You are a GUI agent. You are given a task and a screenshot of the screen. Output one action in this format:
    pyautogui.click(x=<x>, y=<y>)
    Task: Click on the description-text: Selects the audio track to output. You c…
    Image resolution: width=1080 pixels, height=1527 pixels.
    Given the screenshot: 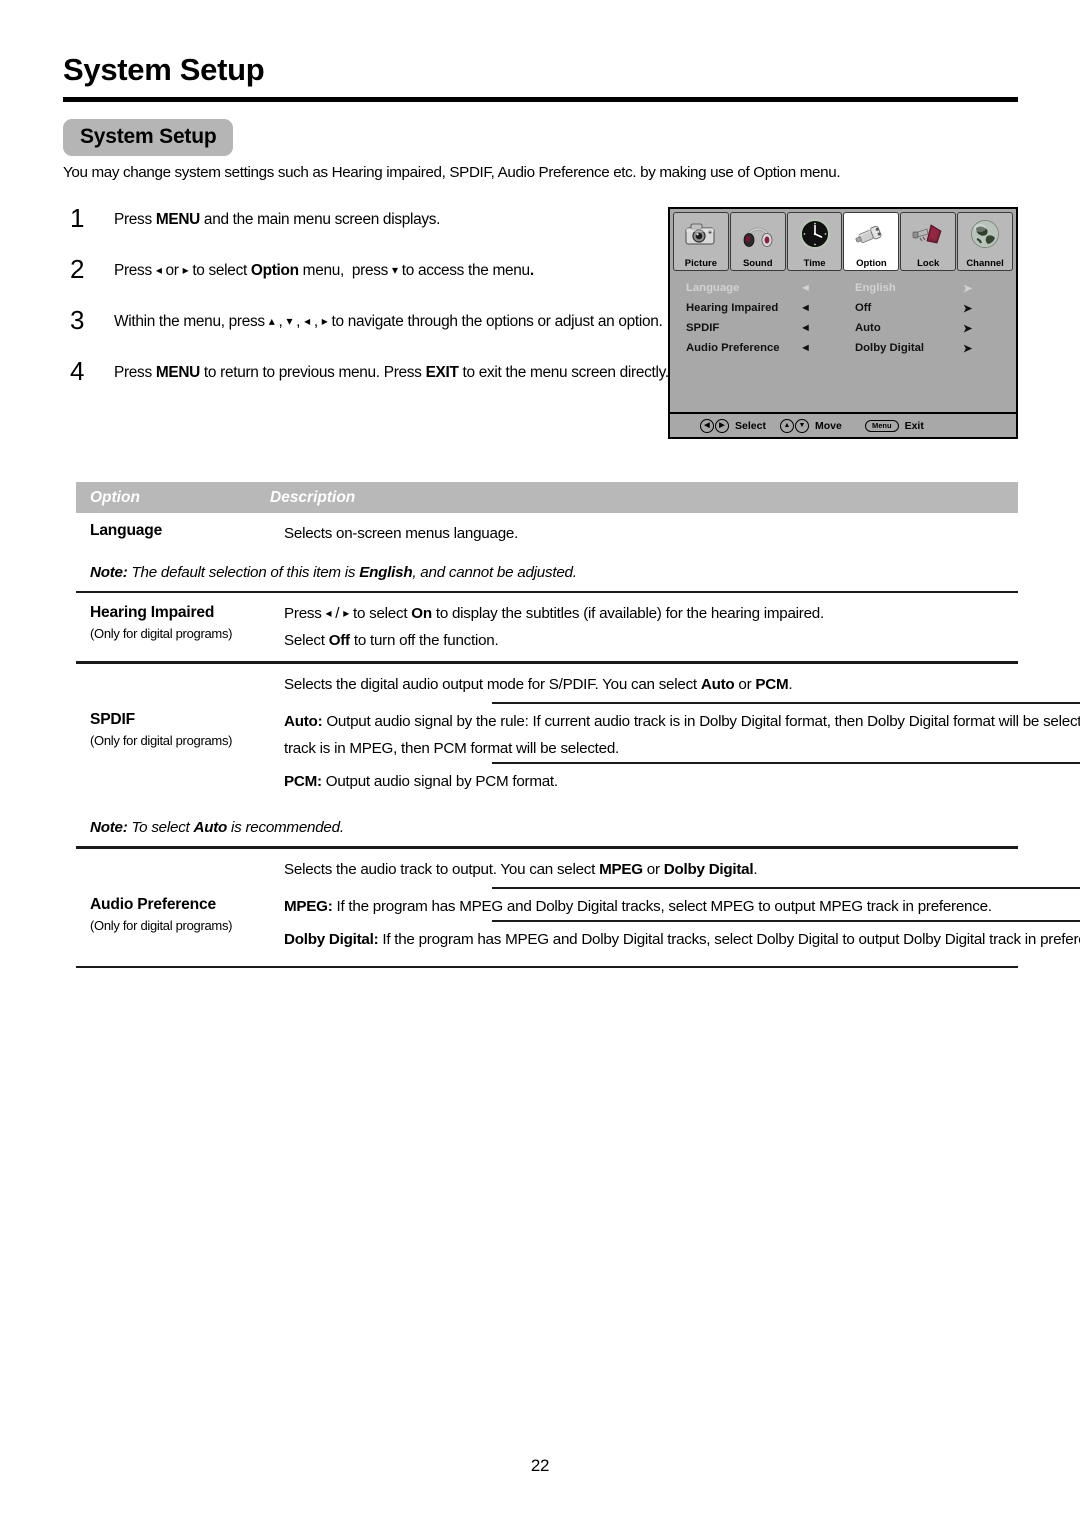 What is the action you would take?
    pyautogui.click(x=521, y=869)
    